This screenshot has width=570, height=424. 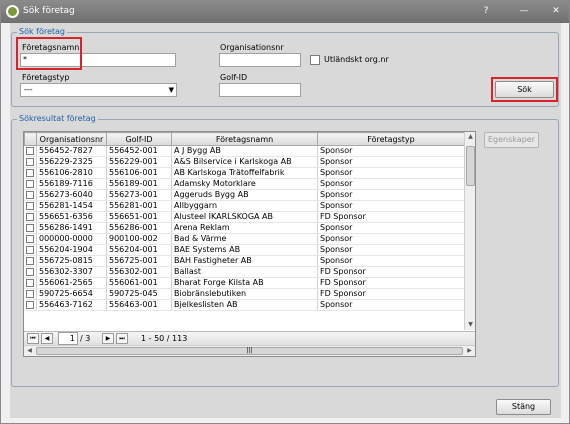 I want to click on scroll-left-icon: ◀, so click(x=29, y=350).